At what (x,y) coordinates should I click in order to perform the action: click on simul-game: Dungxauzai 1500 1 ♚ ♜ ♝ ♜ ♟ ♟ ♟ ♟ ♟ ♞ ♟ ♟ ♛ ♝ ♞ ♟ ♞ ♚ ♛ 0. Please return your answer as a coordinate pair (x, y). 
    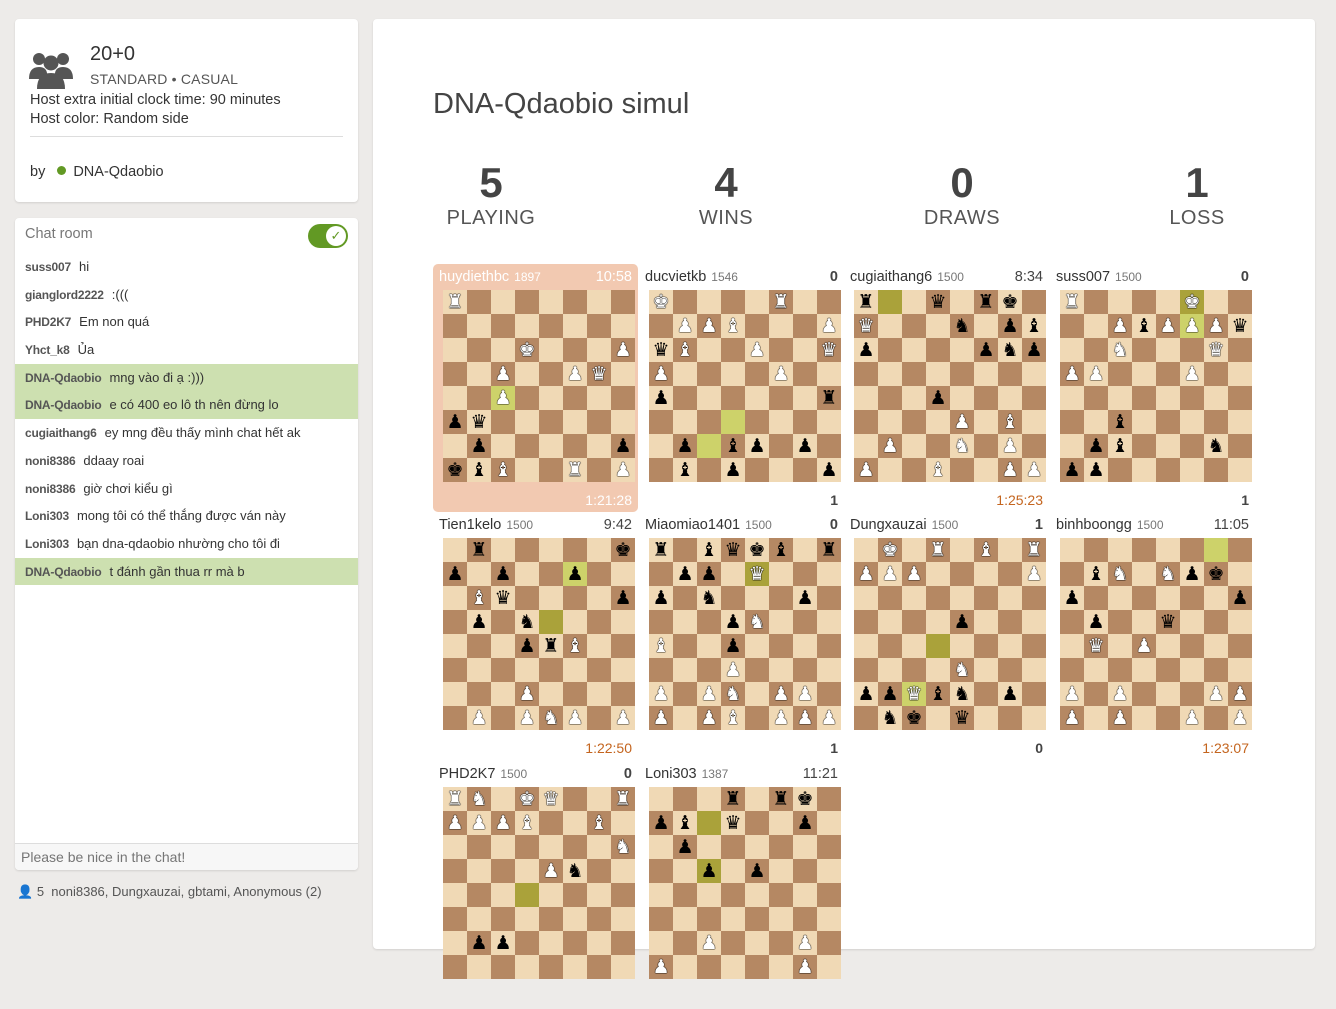
    Looking at the image, I should click on (946, 636).